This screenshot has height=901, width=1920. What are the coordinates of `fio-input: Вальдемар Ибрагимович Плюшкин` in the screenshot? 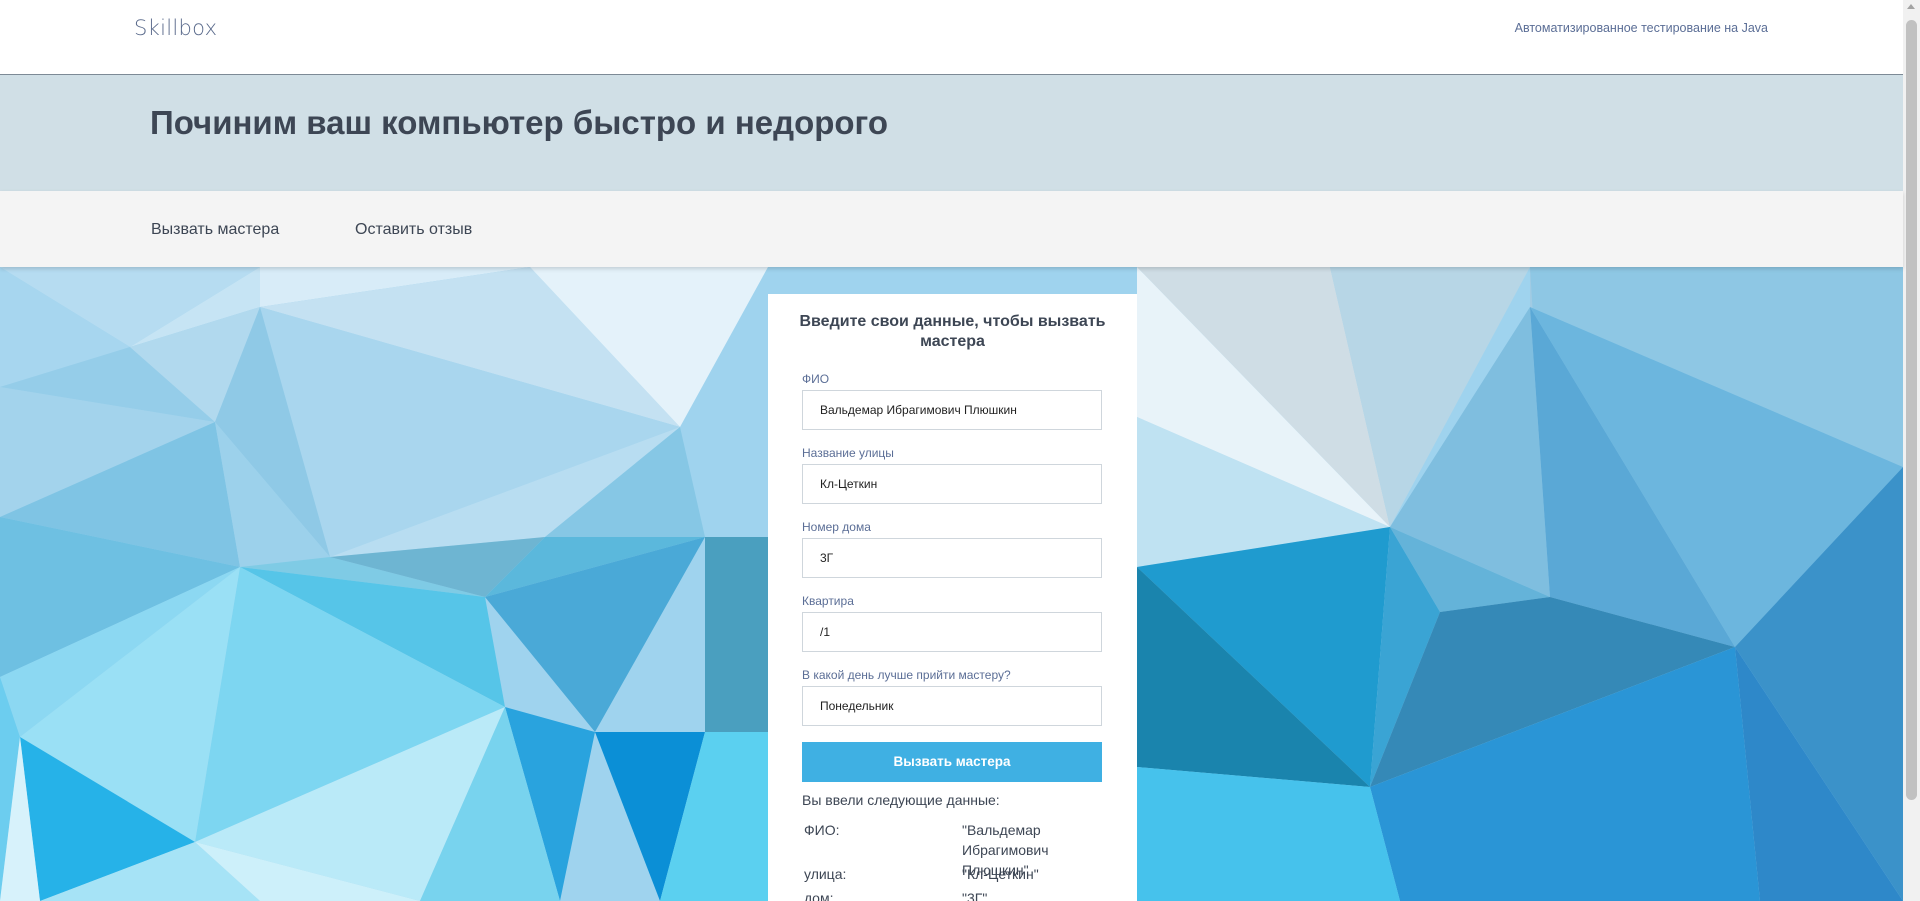 It's located at (952, 410).